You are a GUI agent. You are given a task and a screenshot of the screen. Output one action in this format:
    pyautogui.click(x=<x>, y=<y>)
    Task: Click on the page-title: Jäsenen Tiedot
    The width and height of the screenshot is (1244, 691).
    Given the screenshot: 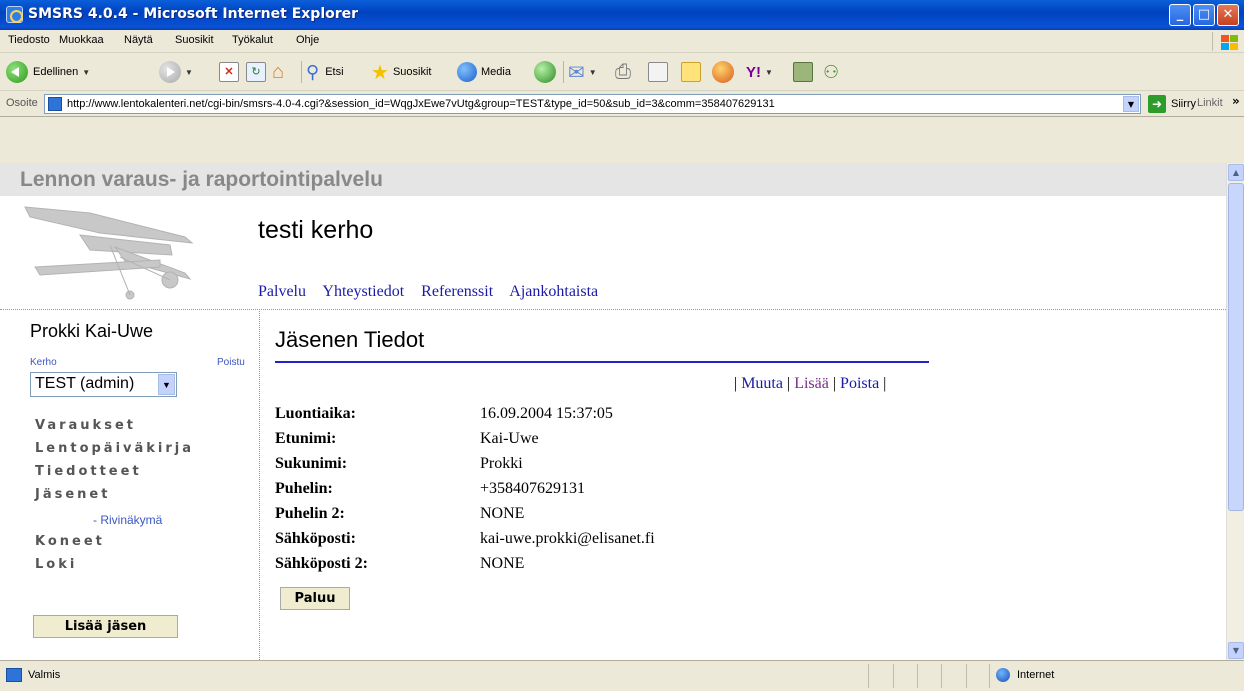 What is the action you would take?
    pyautogui.click(x=350, y=339)
    